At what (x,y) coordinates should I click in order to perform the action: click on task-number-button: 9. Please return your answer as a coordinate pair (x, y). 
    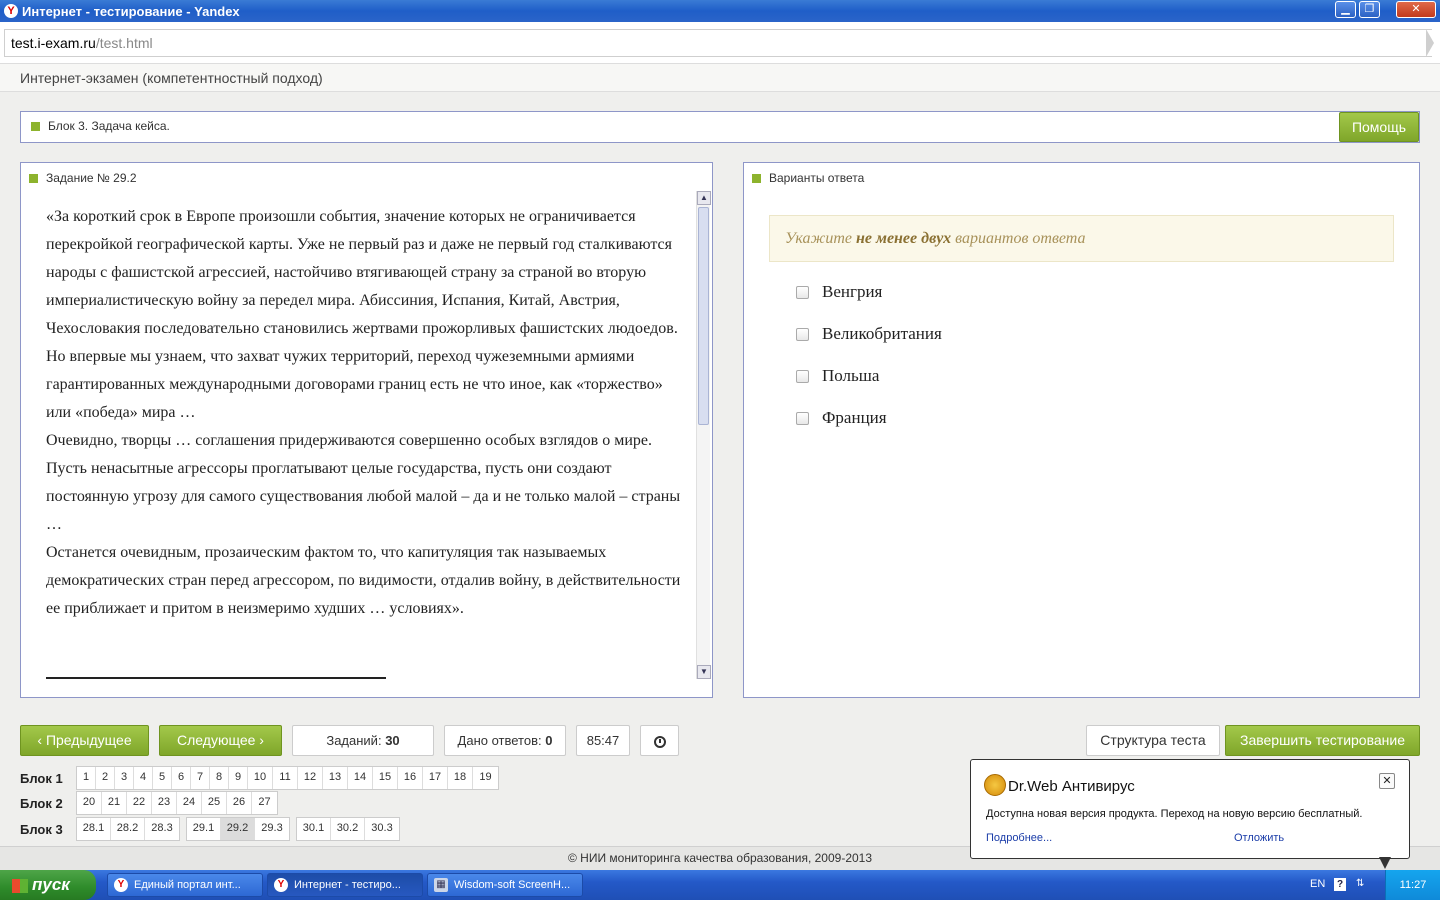
    Looking at the image, I should click on (238, 778).